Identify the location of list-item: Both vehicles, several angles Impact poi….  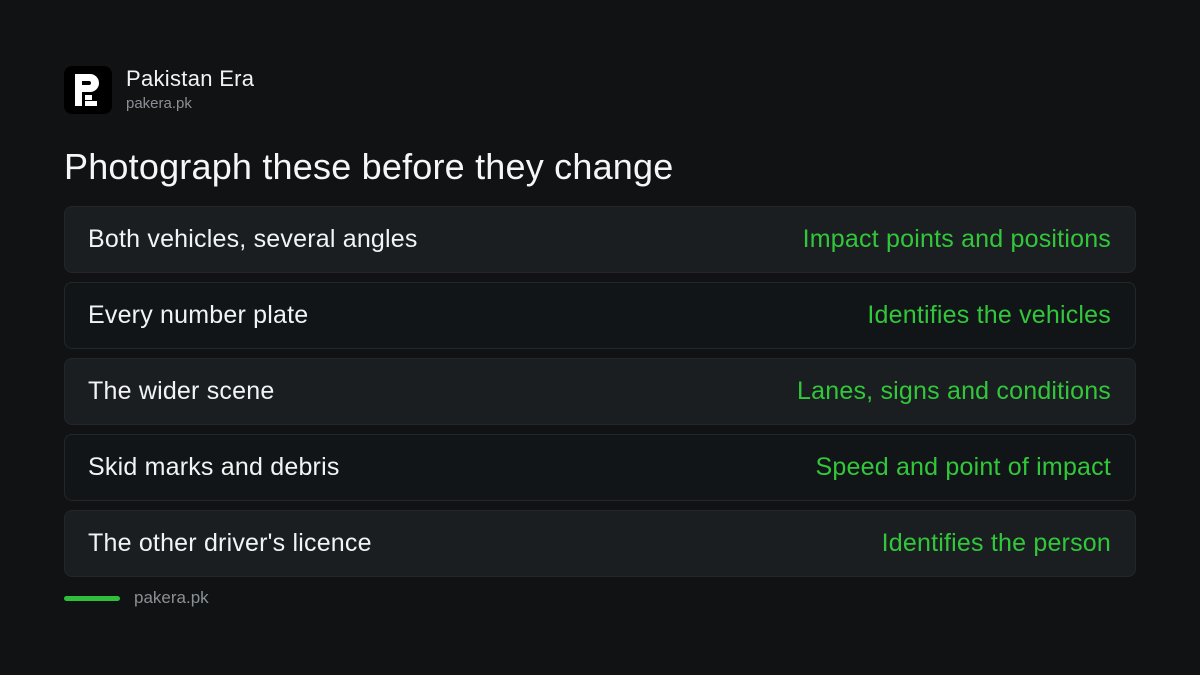
(600, 239).